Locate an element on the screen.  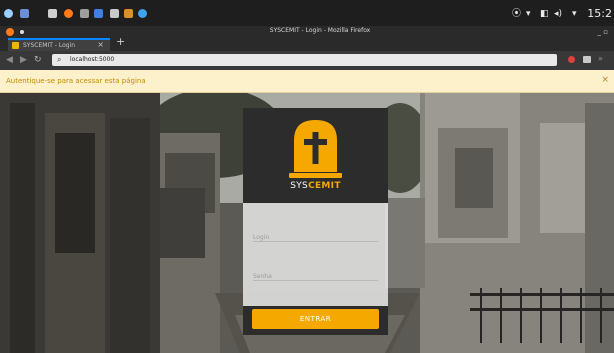
entrar-button: ENTRAR is located at coordinates (315, 319).